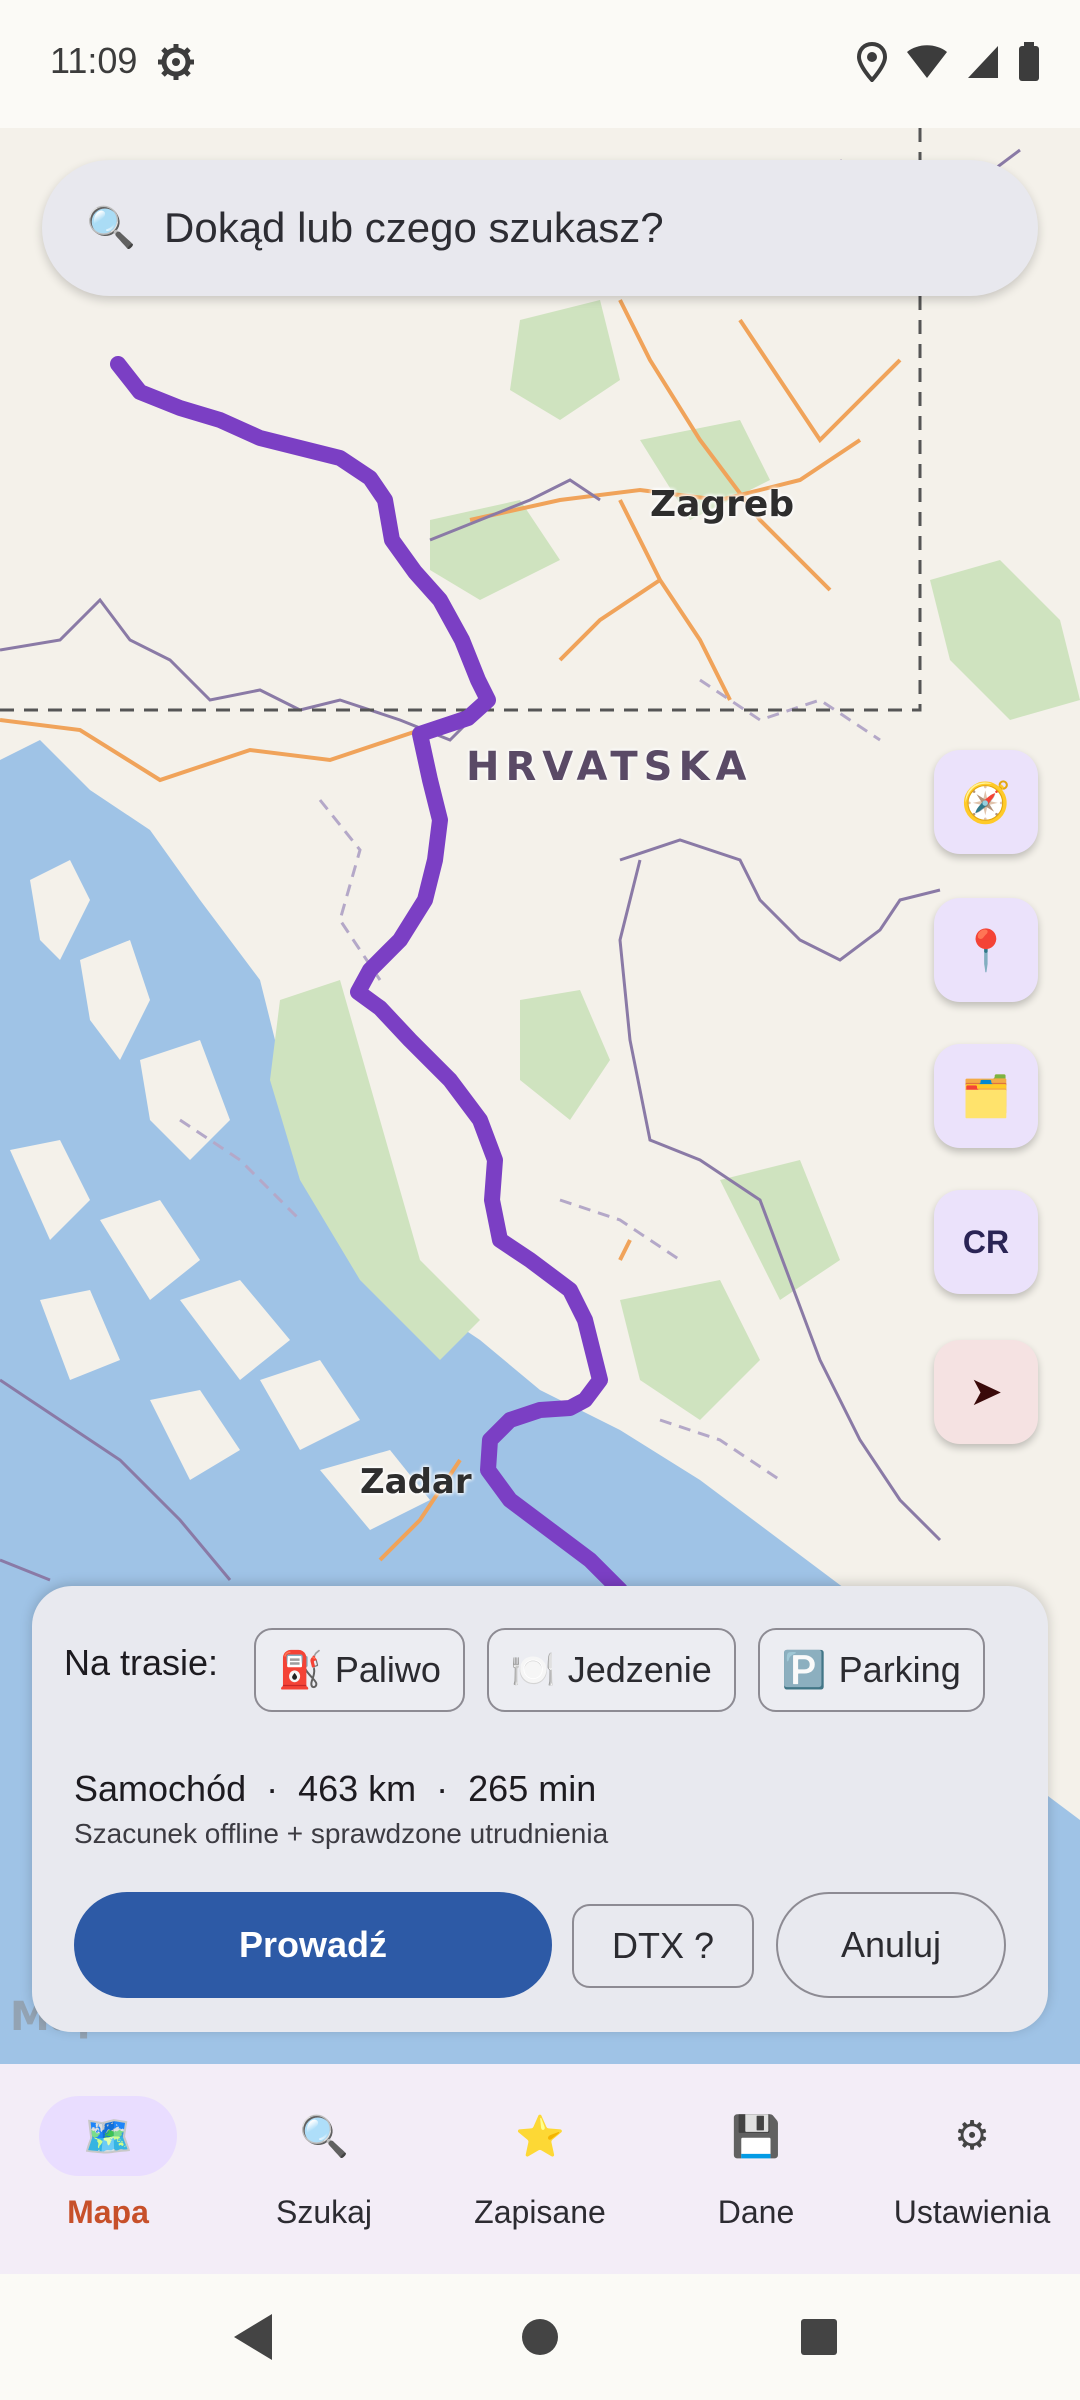 This screenshot has width=1080, height=2400. I want to click on status-icons, so click(948, 62).